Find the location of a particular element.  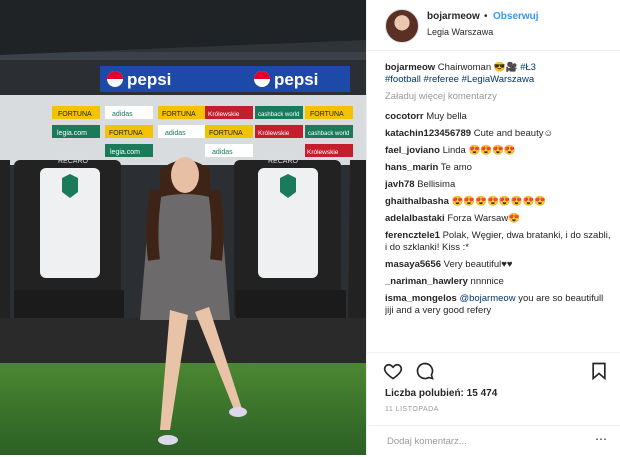

comment-item: _nariman_hawlery nnnnice is located at coordinates (498, 282).